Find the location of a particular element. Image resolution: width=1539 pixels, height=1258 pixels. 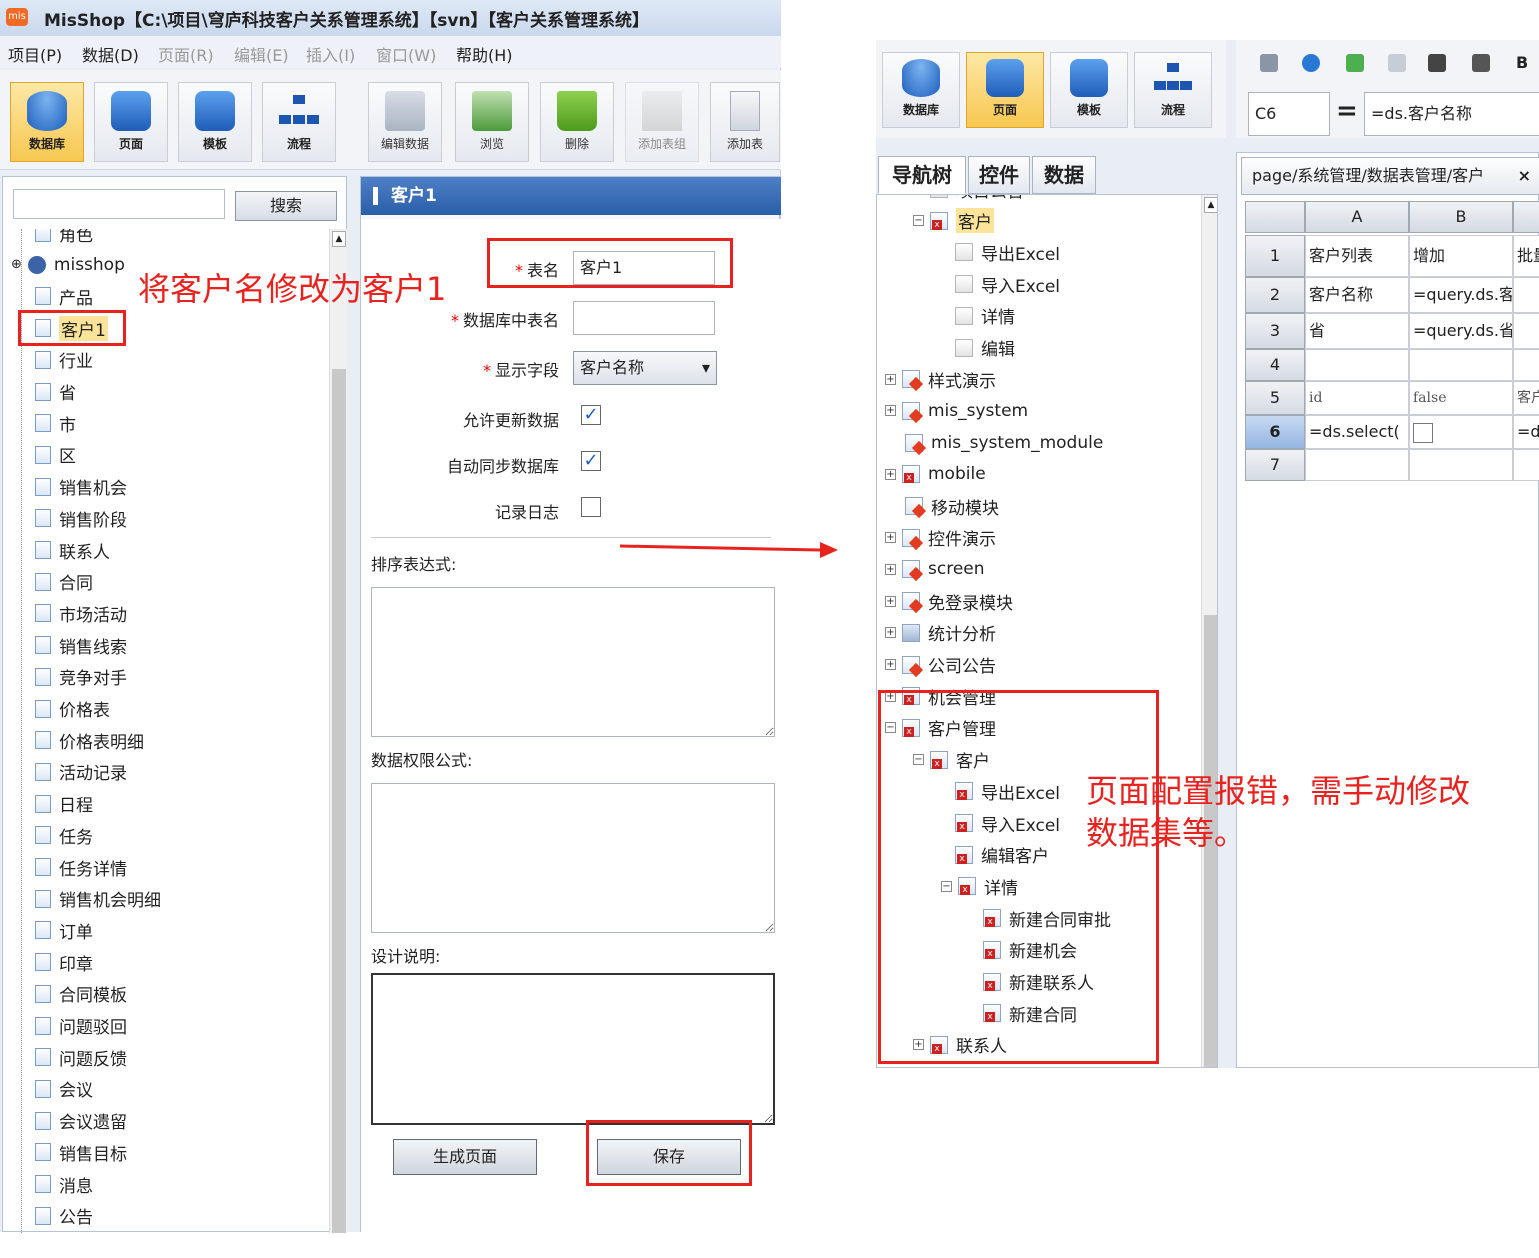

grid-corner is located at coordinates (1275, 217).